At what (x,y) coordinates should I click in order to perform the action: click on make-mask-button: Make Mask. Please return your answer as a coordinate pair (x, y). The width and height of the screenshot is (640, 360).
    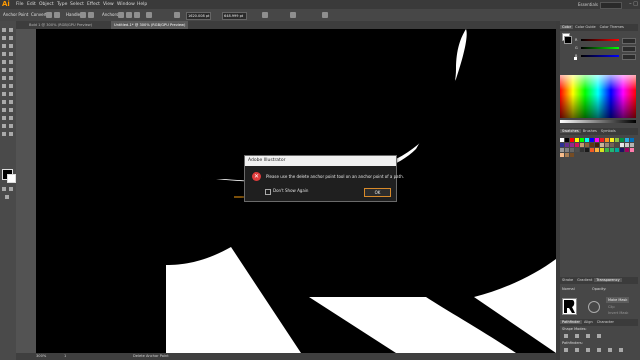
    Looking at the image, I should click on (618, 300).